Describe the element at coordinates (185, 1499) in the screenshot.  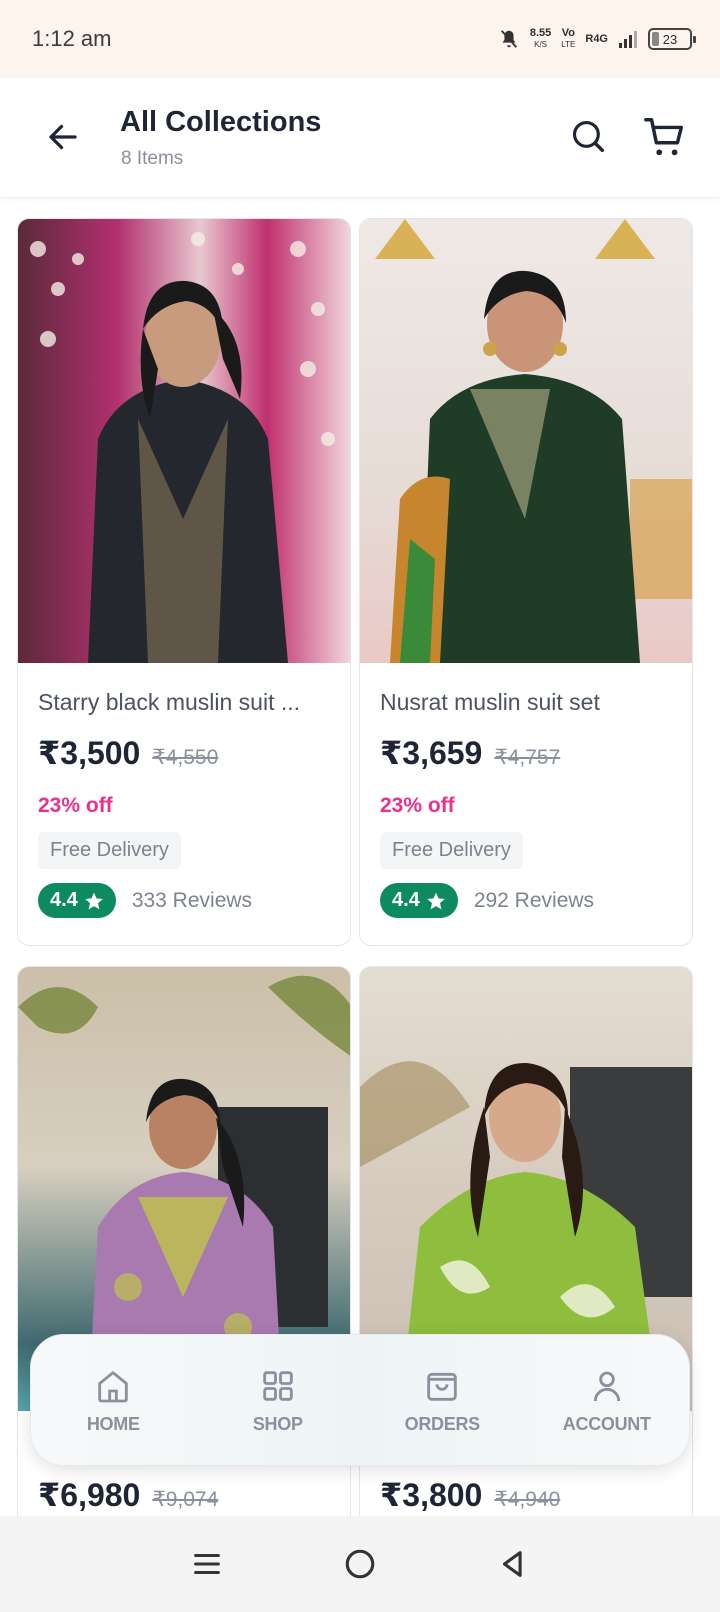
I see `product-mrp: ₹9,074` at that location.